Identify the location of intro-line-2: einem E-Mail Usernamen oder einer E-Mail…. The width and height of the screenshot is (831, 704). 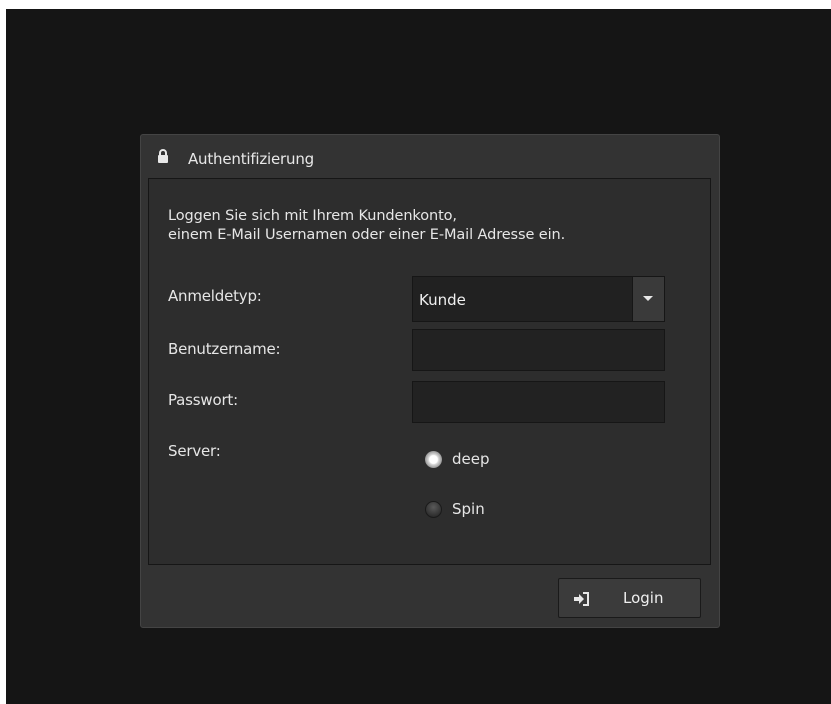
(367, 235).